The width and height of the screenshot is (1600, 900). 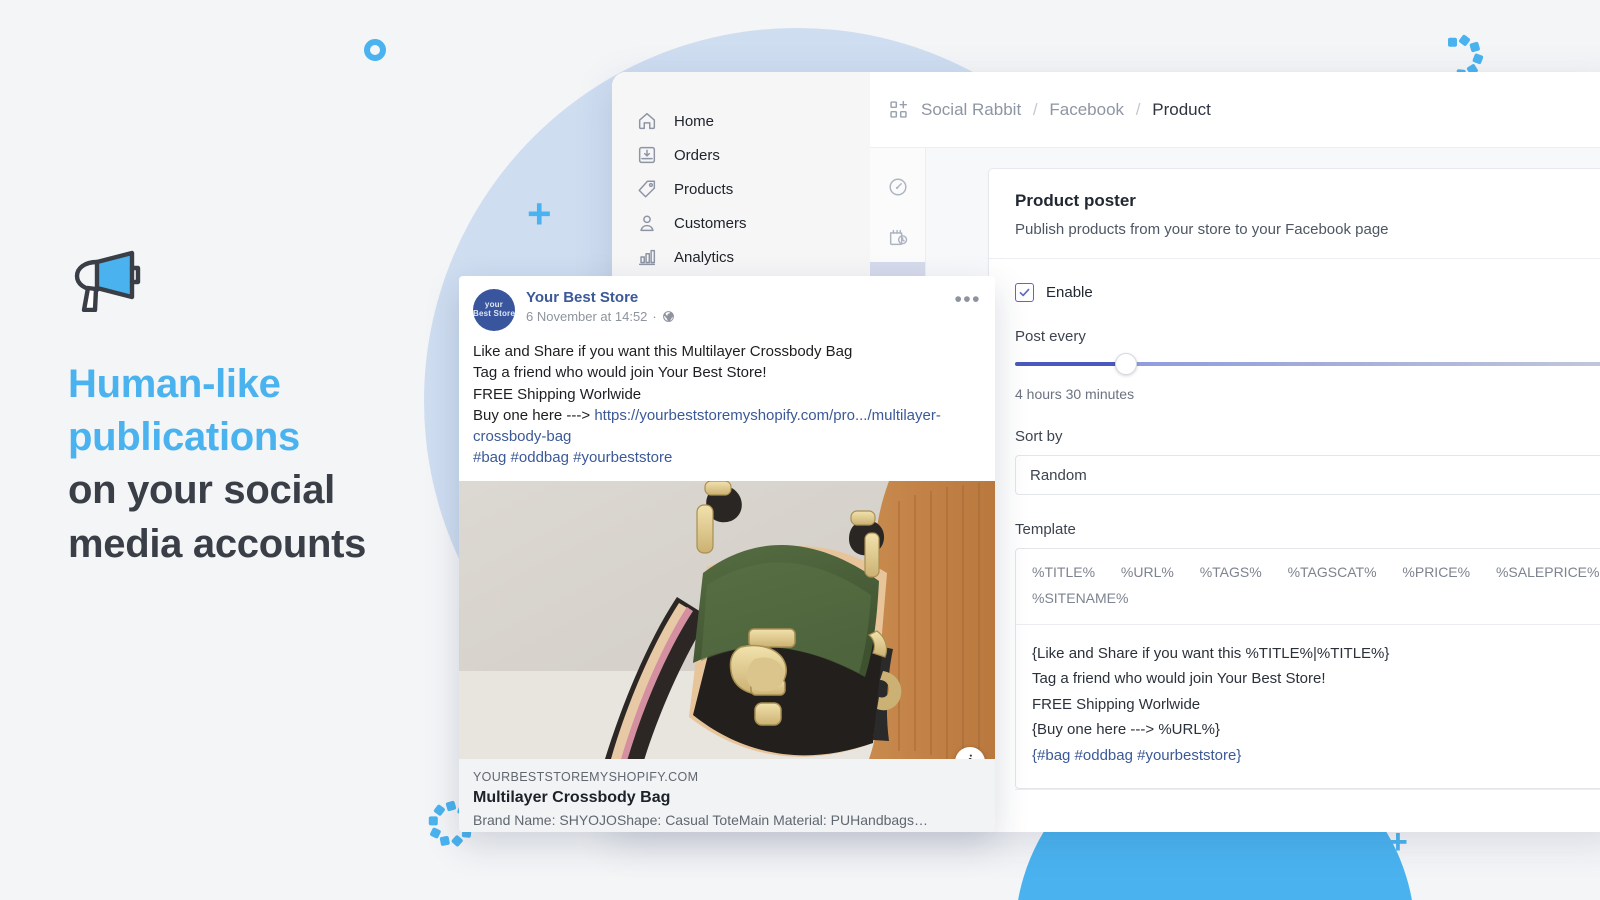 What do you see at coordinates (375, 50) in the screenshot?
I see `ring-decoration` at bounding box center [375, 50].